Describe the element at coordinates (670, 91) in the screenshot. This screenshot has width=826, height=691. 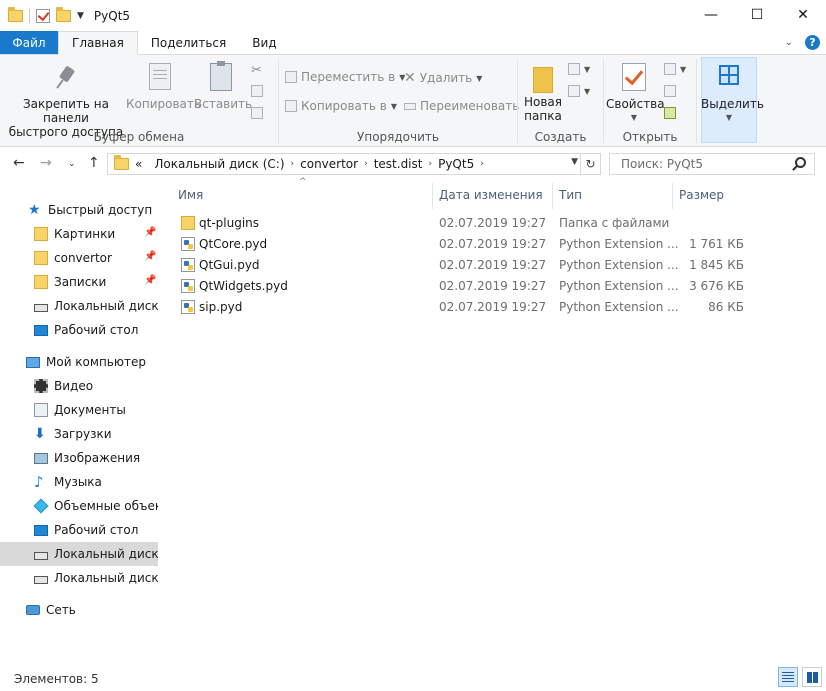
I see `edit-button` at that location.